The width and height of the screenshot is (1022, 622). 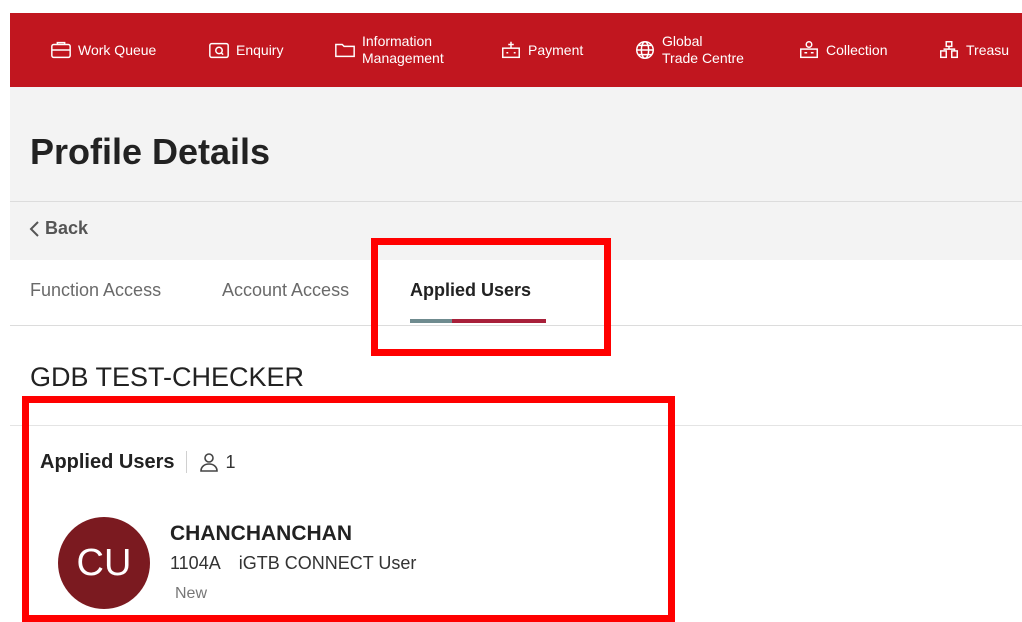 What do you see at coordinates (511, 50) in the screenshot?
I see `payment-icon` at bounding box center [511, 50].